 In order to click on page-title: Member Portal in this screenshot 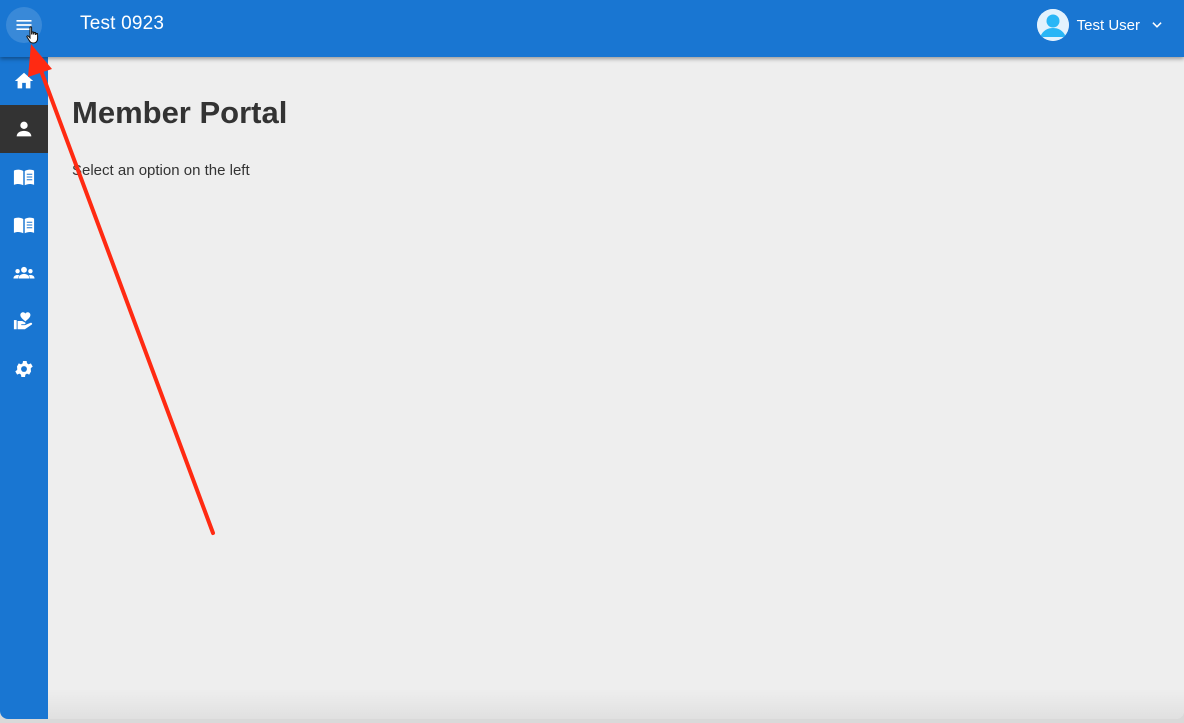, I will do `click(180, 112)`.